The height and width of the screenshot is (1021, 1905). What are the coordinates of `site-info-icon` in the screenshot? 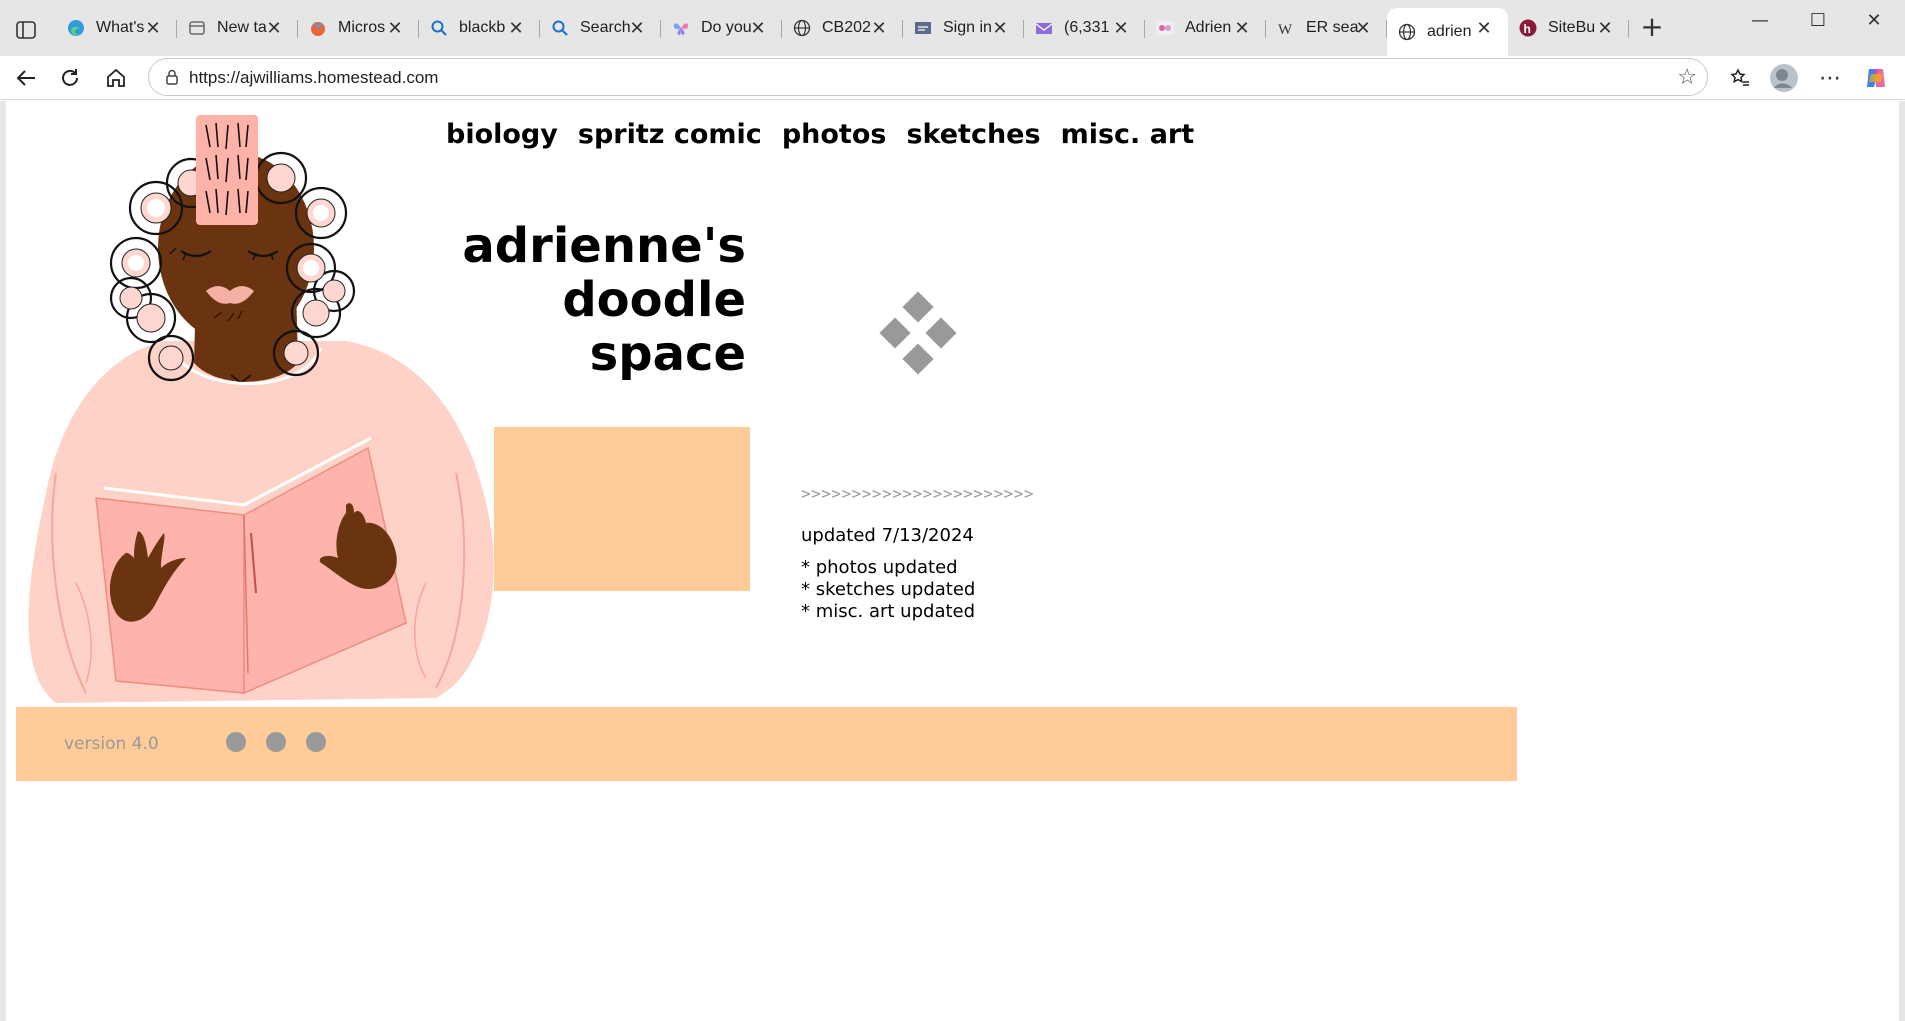 It's located at (172, 77).